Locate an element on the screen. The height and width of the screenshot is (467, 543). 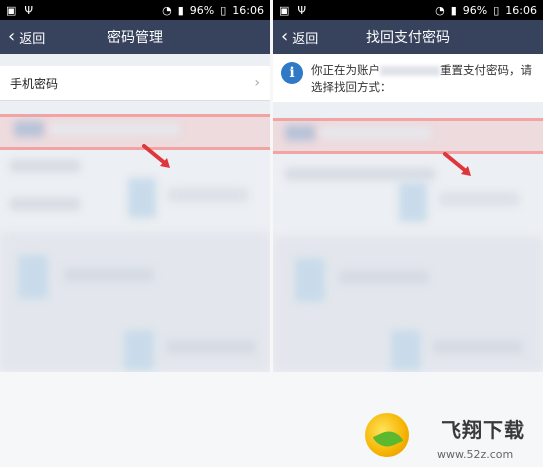
info-banner: i 你正在为账户 重置支付密码，请选择找回方式： is located at coordinates (408, 78).